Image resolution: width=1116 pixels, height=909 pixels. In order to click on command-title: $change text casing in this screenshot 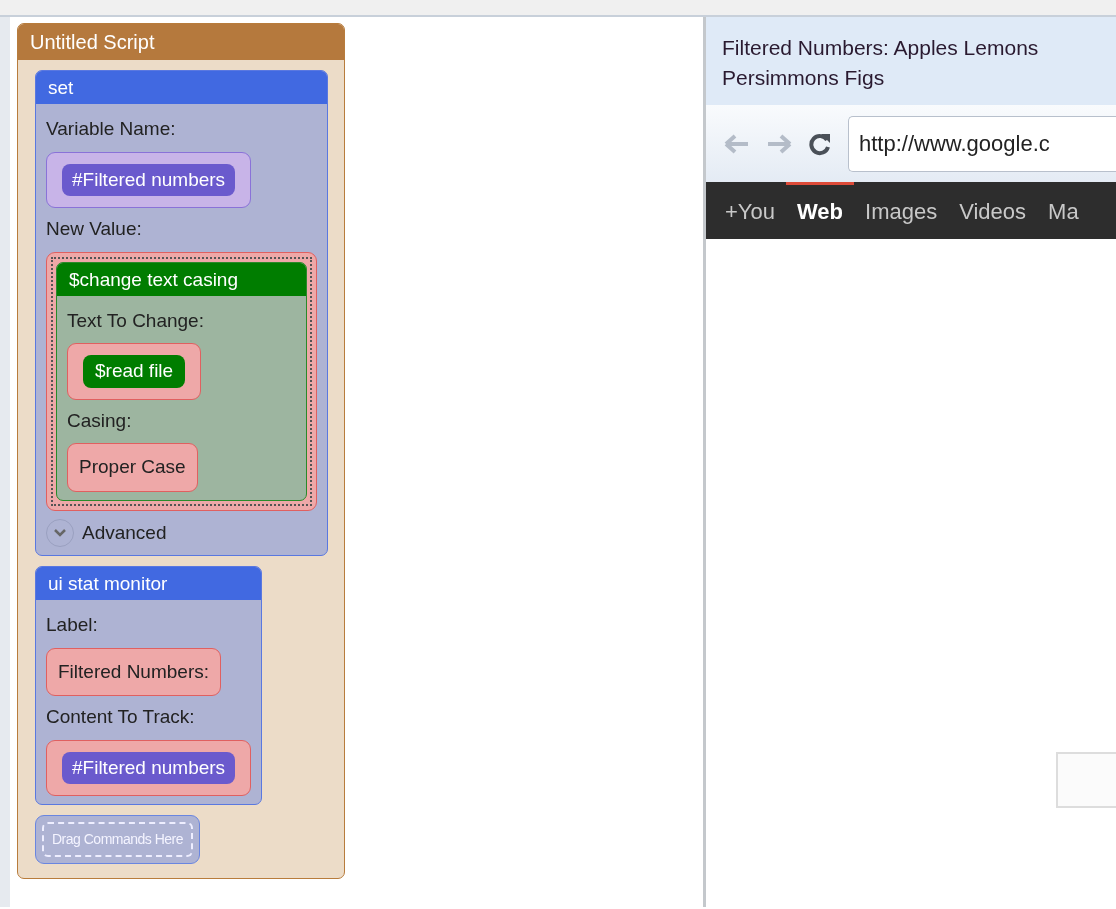, I will do `click(181, 279)`.